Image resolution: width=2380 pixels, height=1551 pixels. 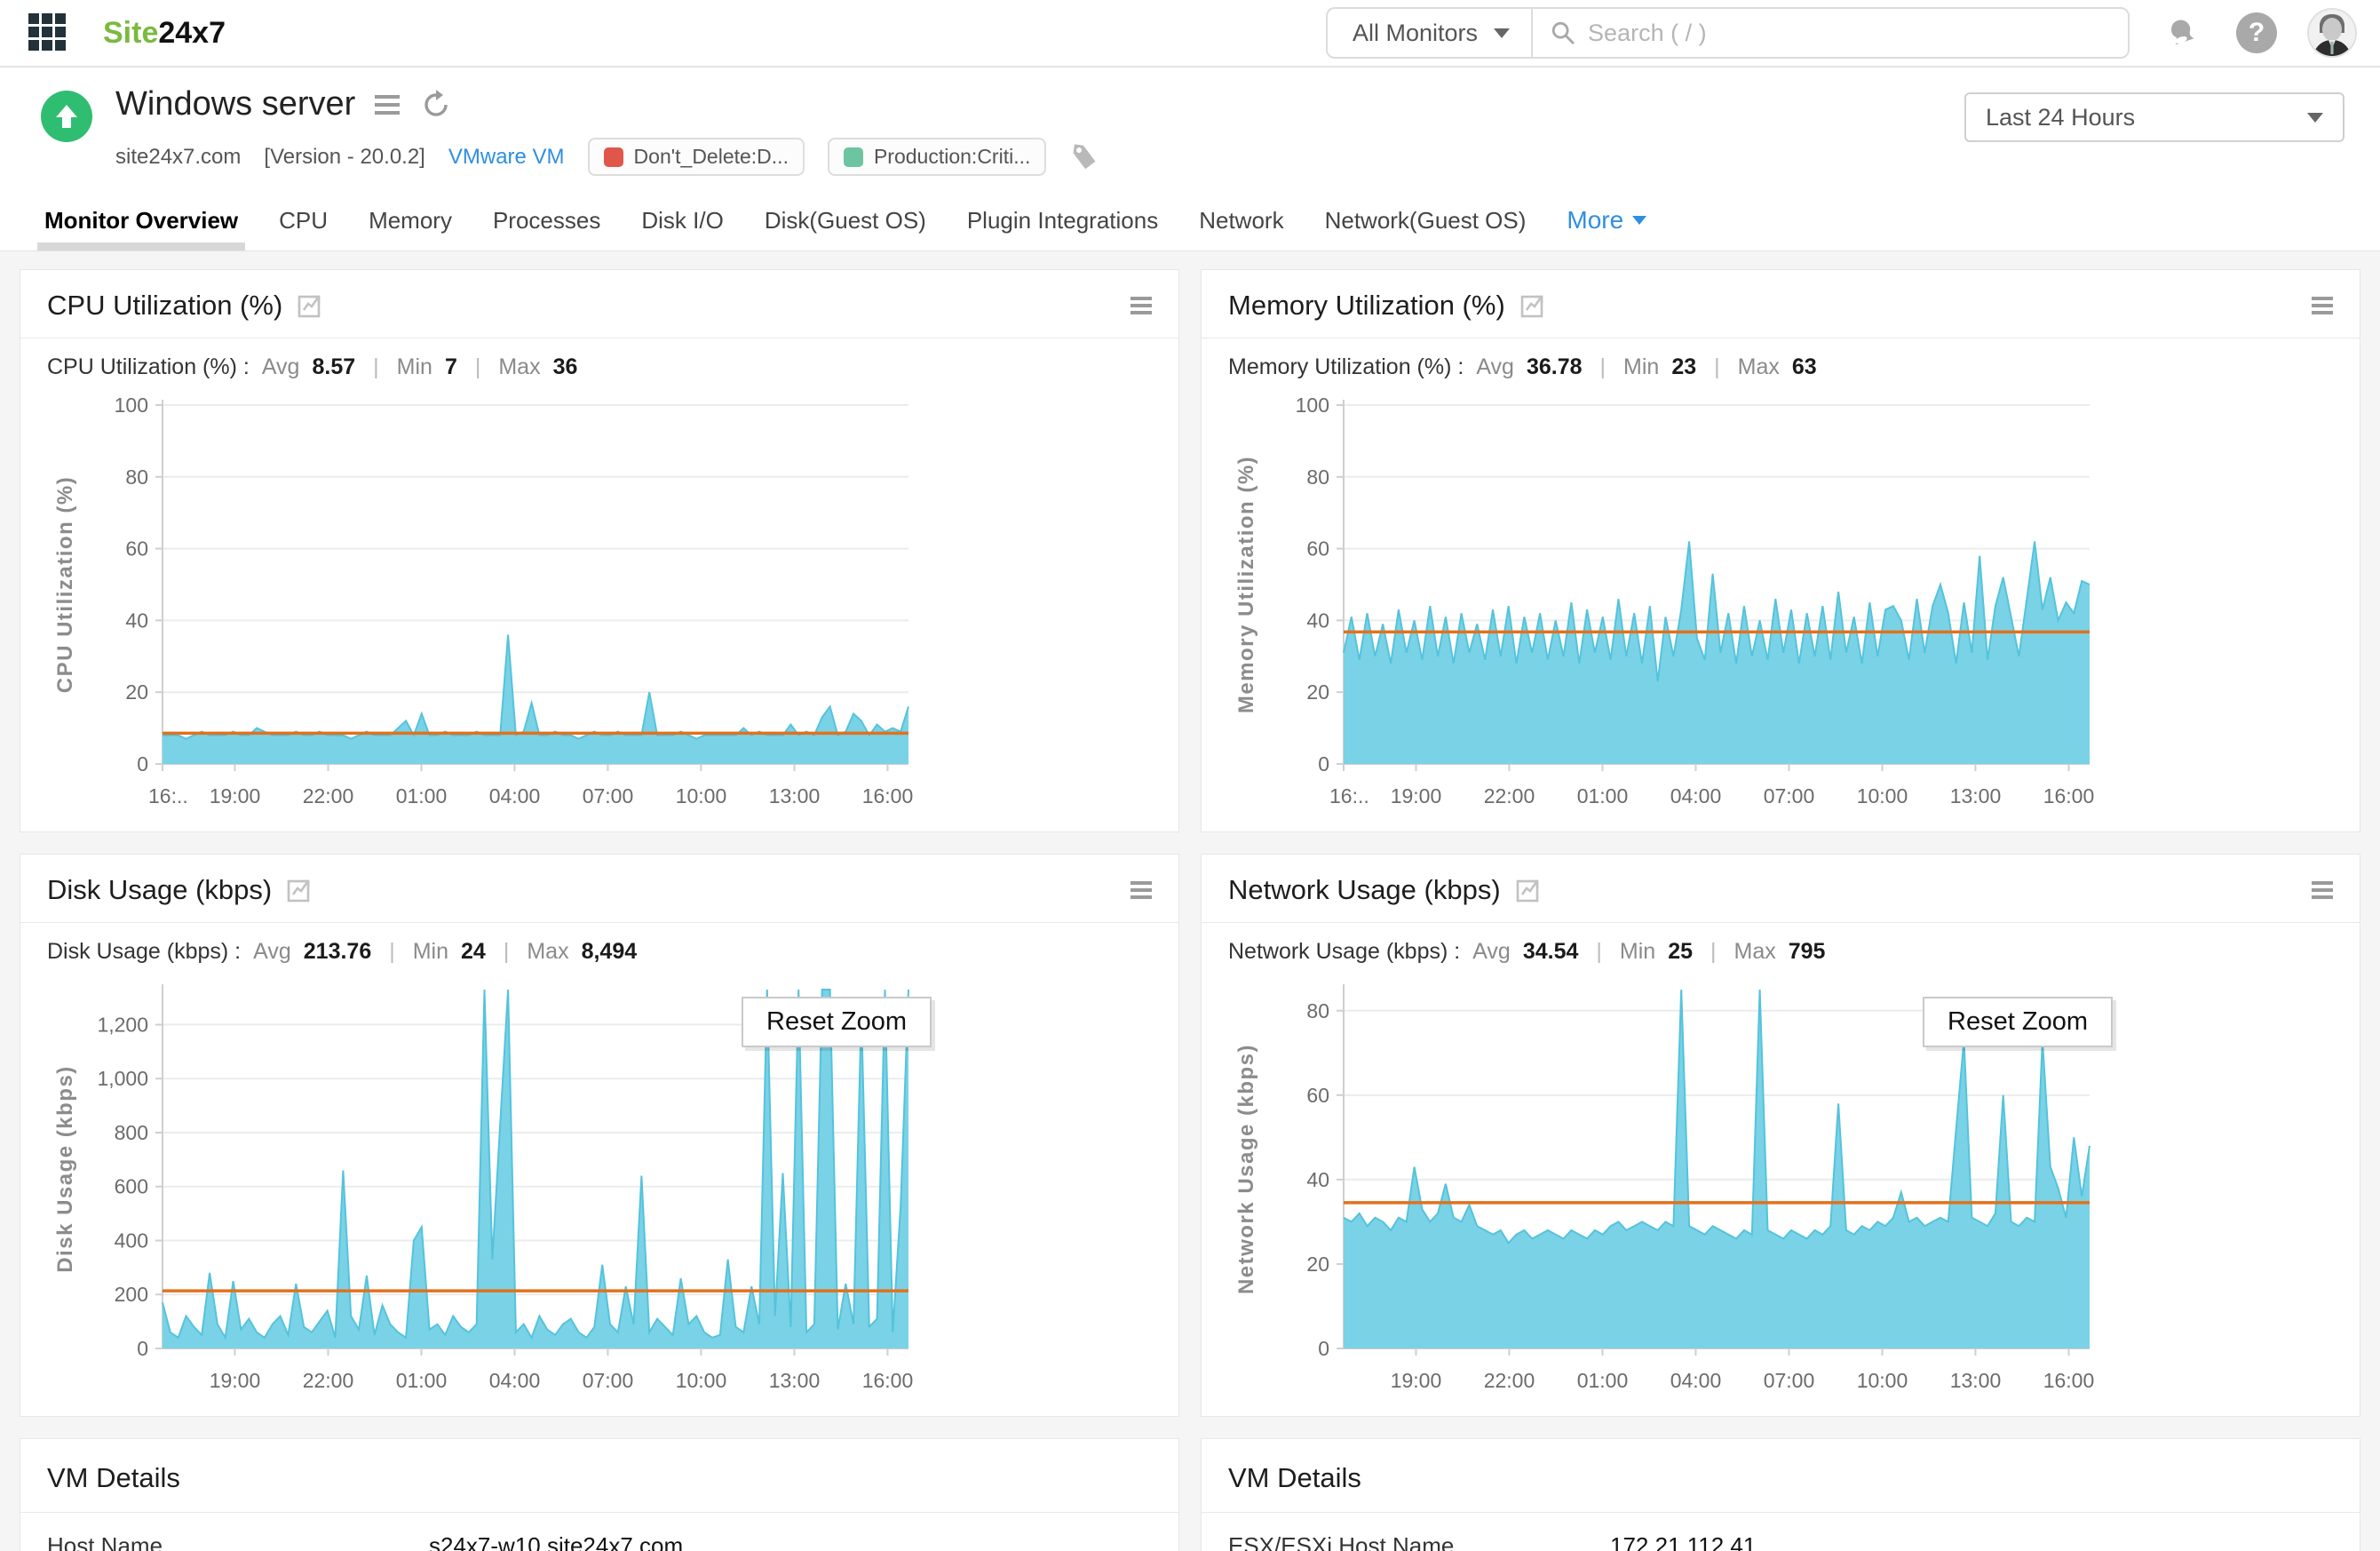 What do you see at coordinates (2256, 32) in the screenshot?
I see `help-icon: ?` at bounding box center [2256, 32].